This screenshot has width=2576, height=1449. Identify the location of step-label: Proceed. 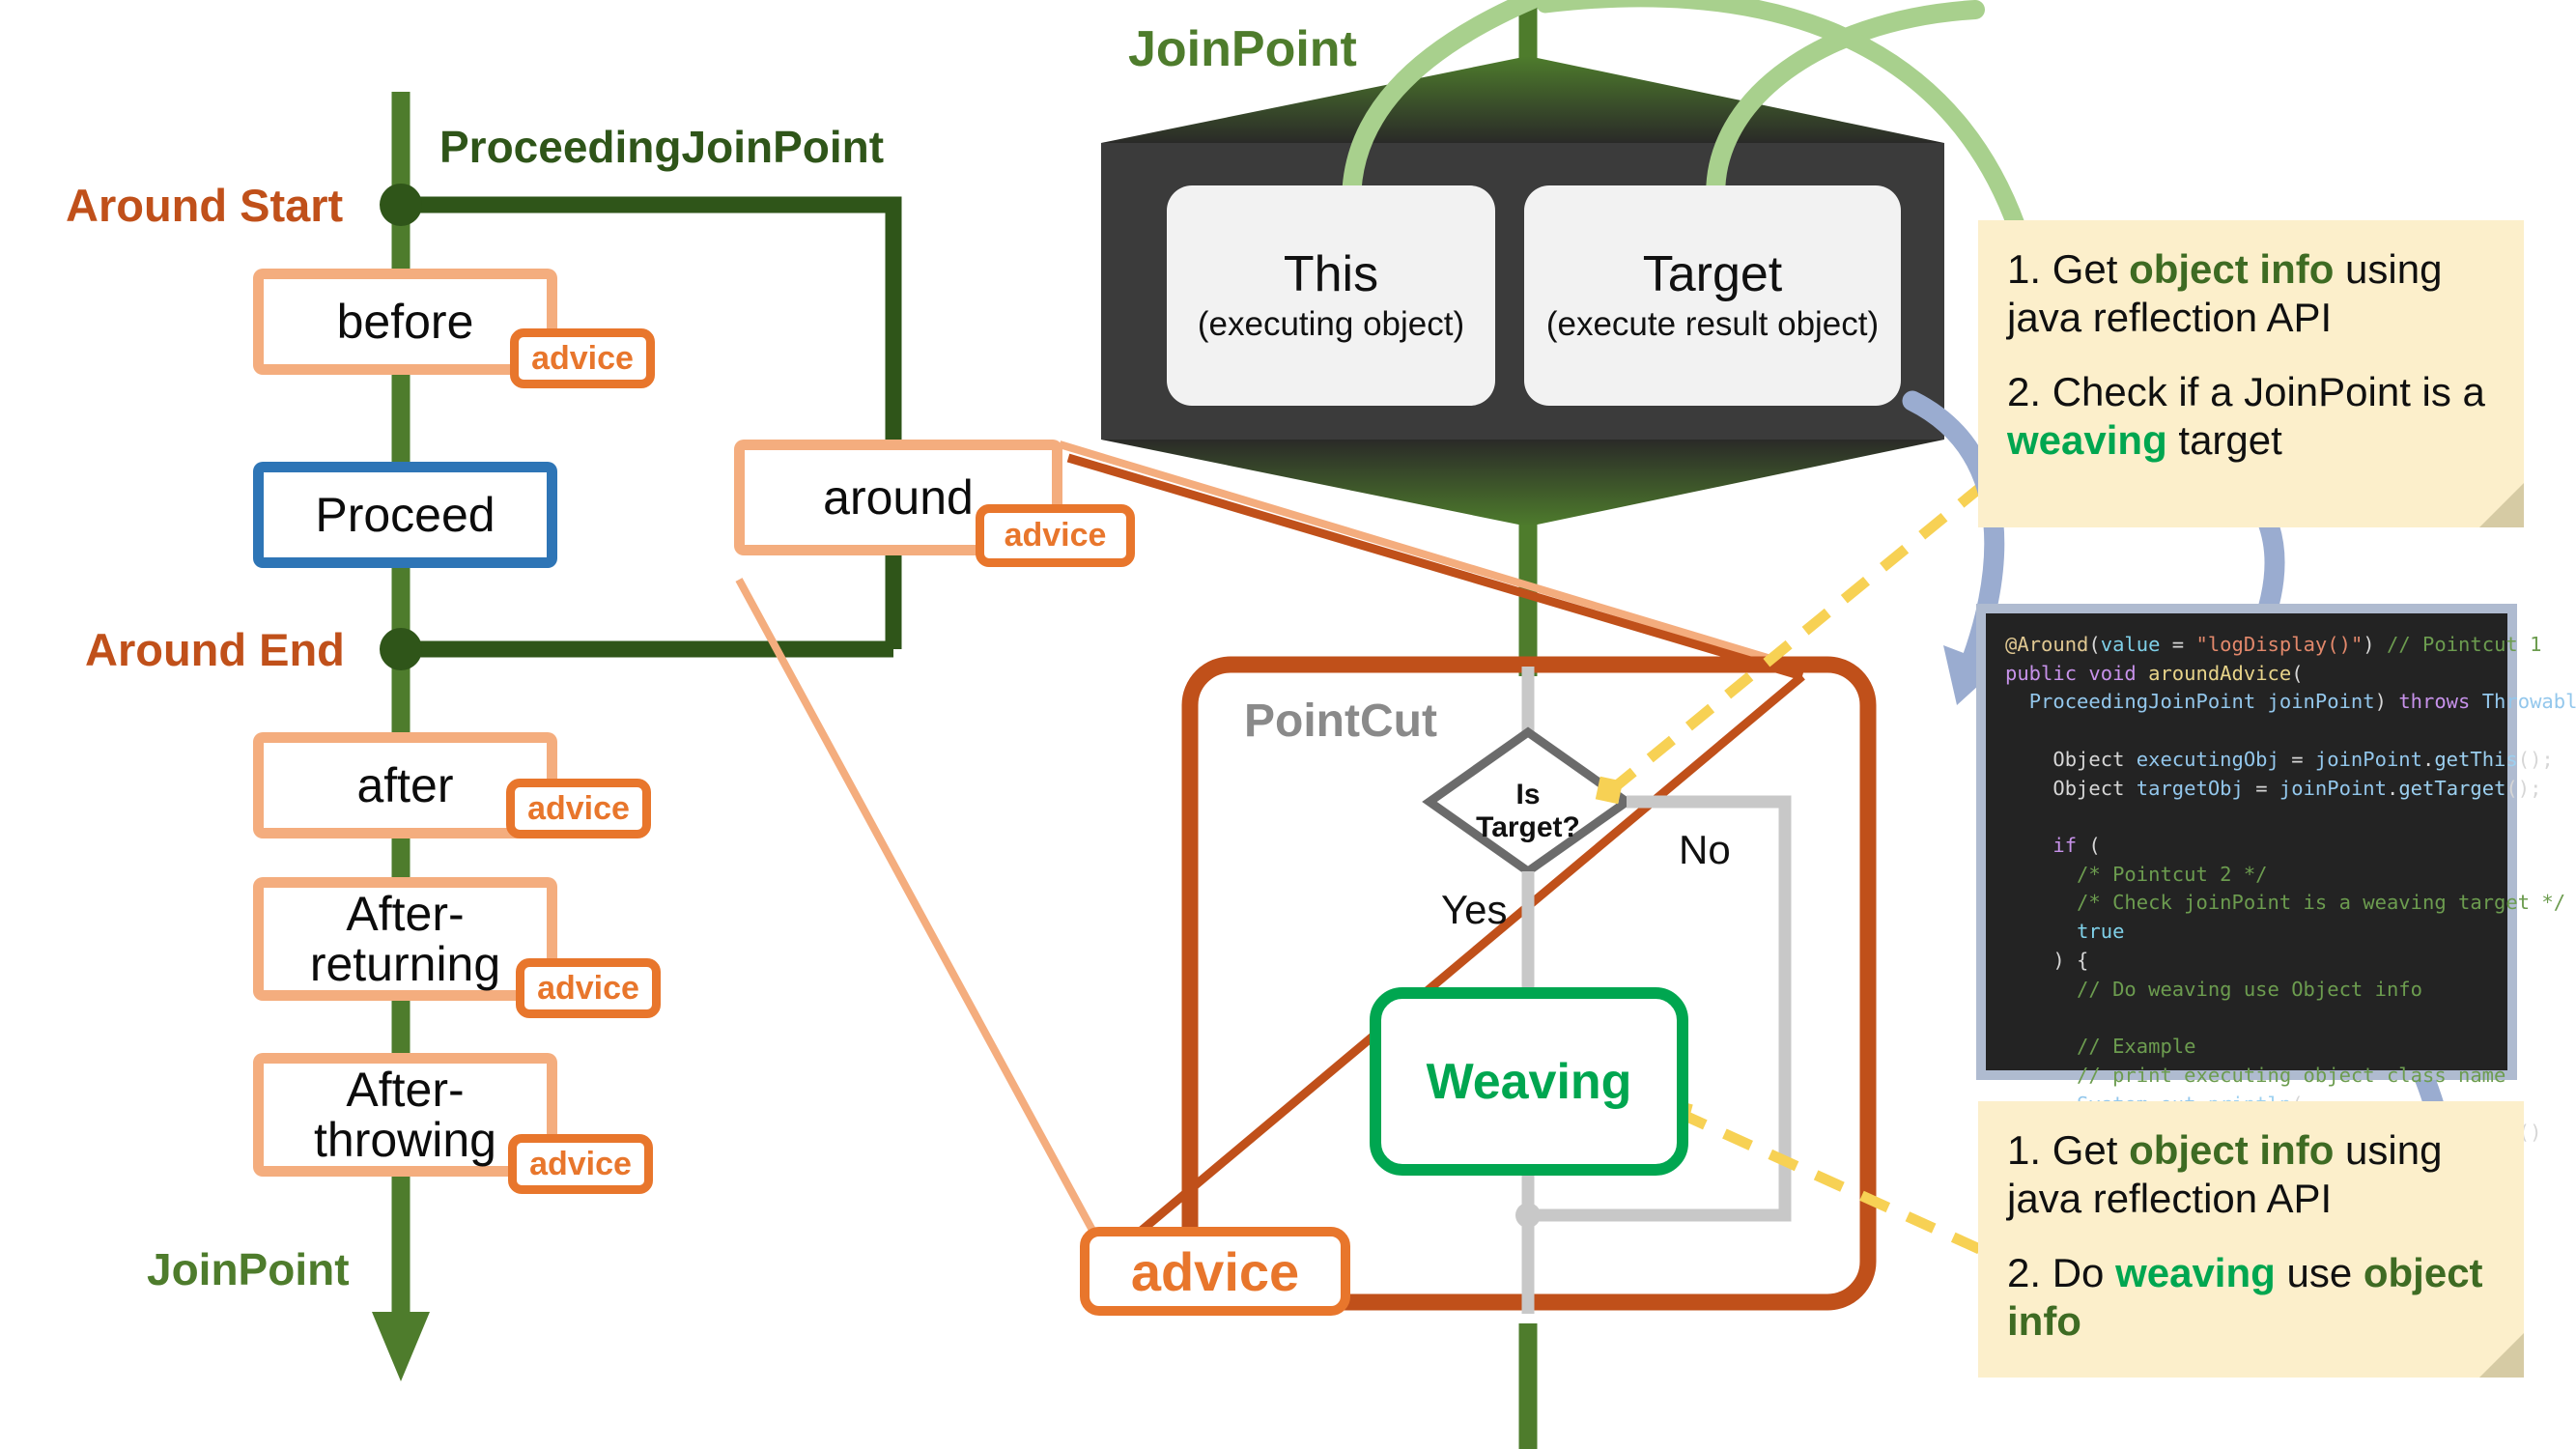
(405, 514).